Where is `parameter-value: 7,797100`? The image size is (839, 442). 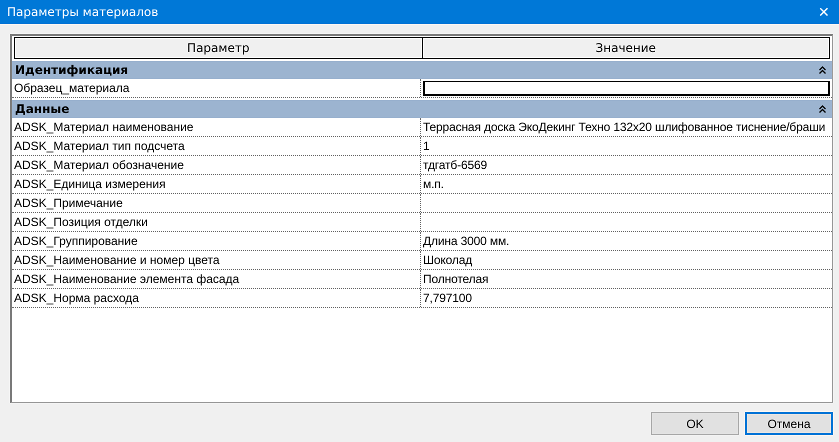
parameter-value: 7,797100 is located at coordinates (447, 298).